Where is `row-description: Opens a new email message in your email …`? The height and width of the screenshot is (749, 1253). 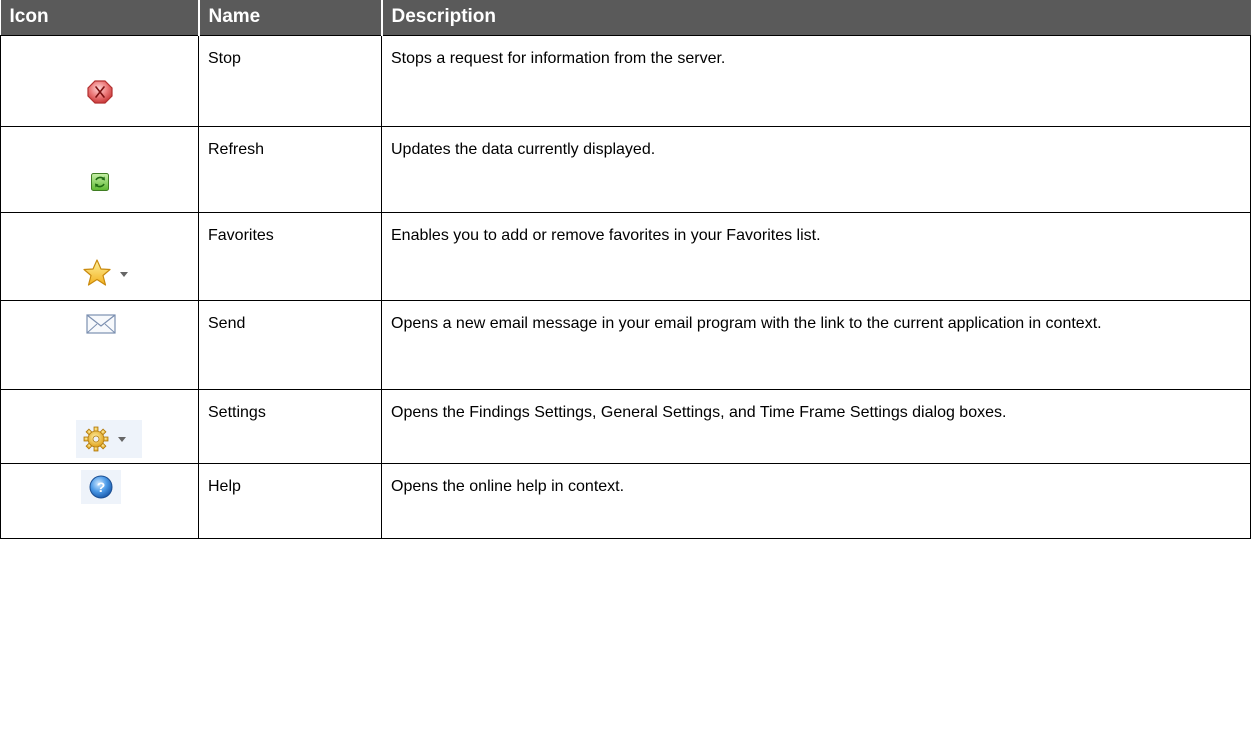 row-description: Opens a new email message in your email … is located at coordinates (816, 344).